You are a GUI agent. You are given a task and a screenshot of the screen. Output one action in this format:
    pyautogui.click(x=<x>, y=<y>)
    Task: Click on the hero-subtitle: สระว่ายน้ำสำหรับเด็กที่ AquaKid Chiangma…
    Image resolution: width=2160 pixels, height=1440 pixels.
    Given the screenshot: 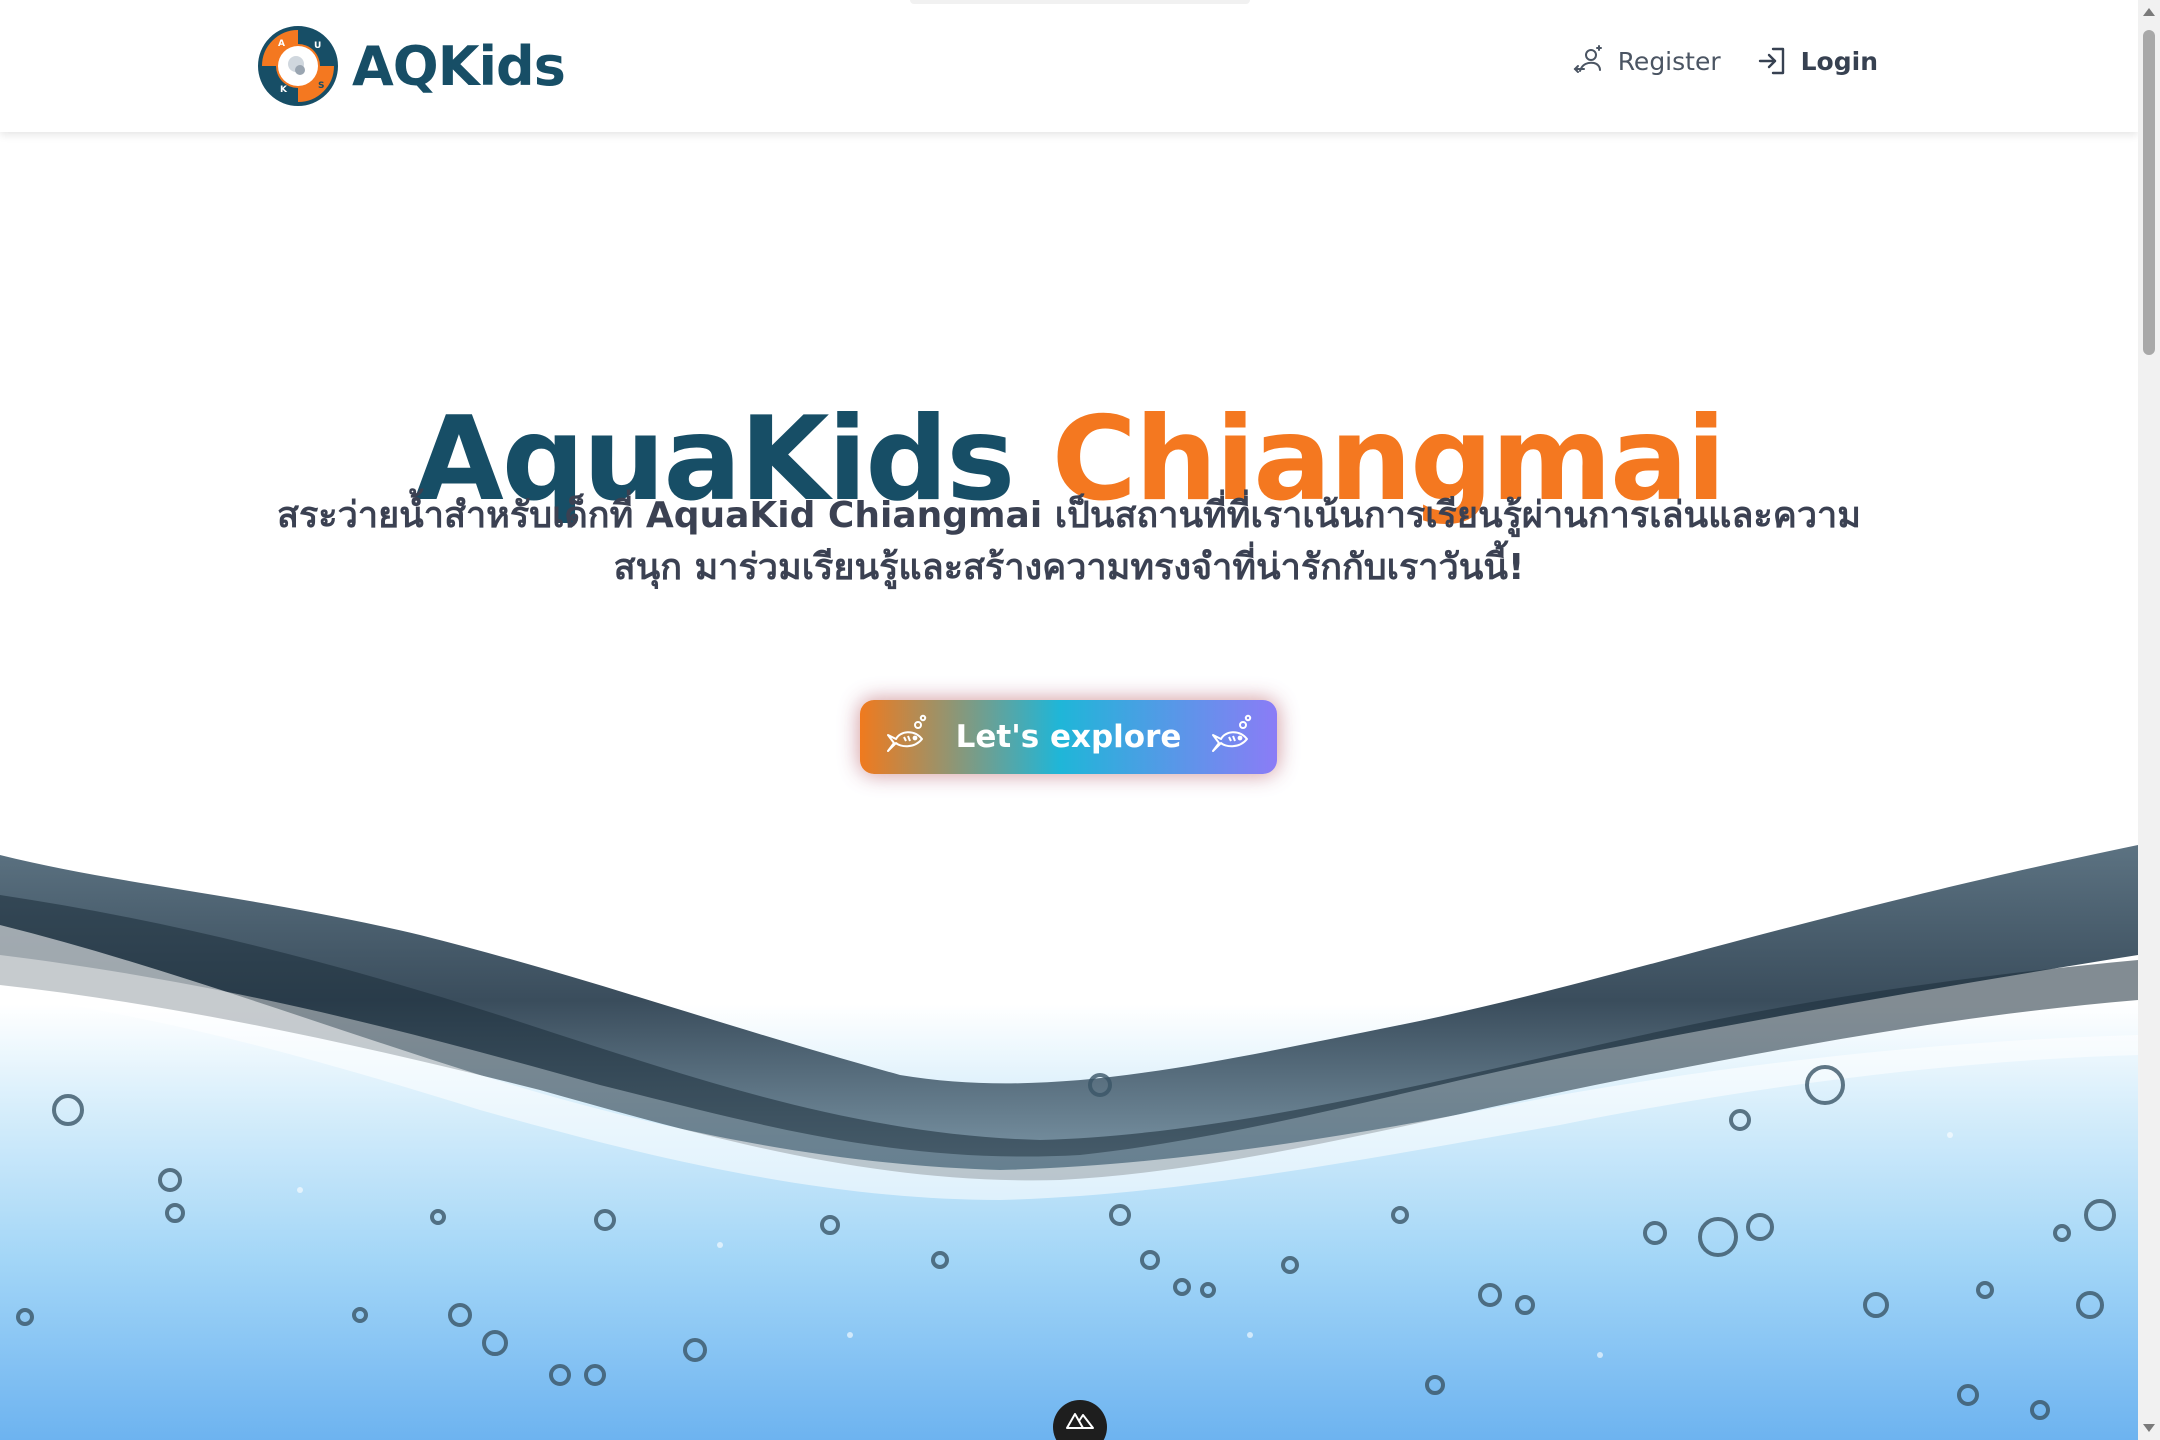 What is the action you would take?
    pyautogui.click(x=1069, y=542)
    